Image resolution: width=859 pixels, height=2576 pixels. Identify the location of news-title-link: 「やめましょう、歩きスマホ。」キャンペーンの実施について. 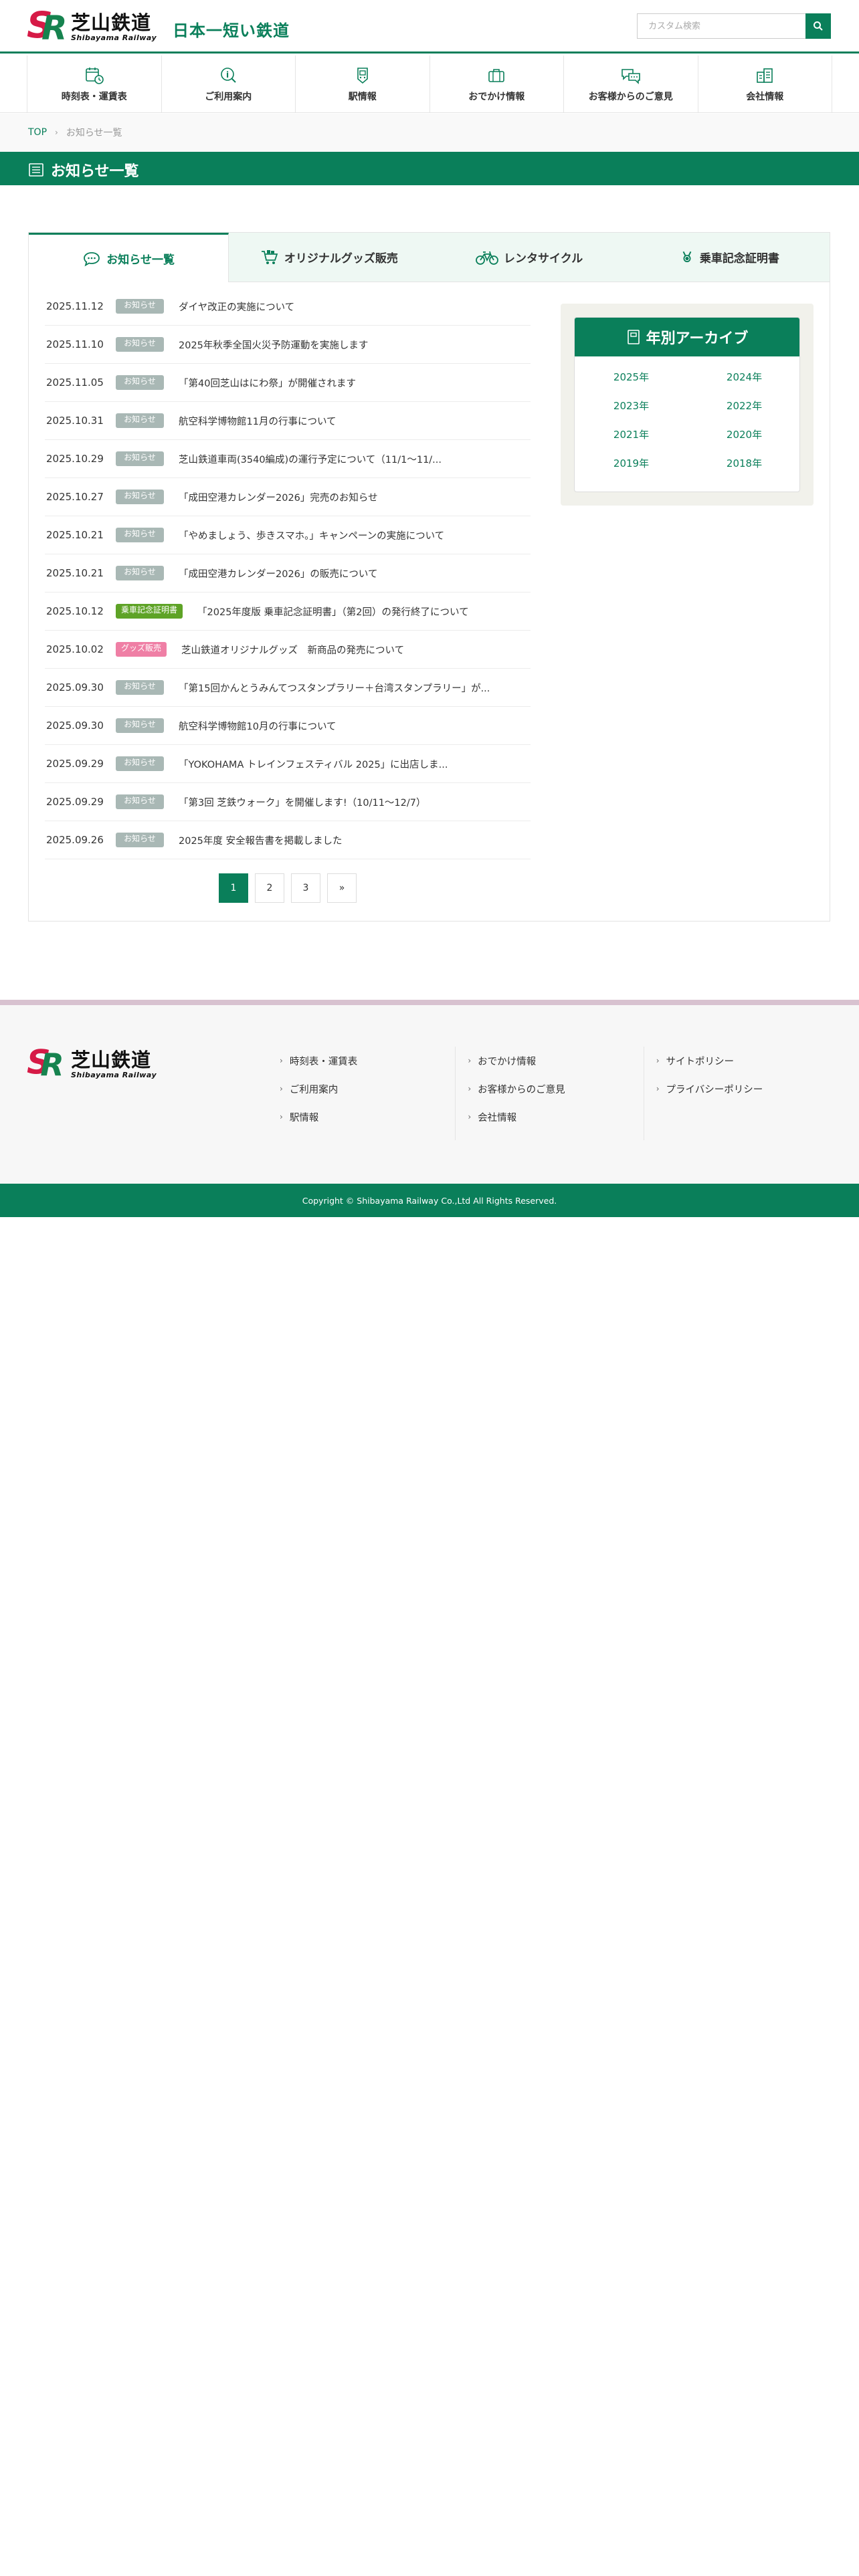
(311, 535).